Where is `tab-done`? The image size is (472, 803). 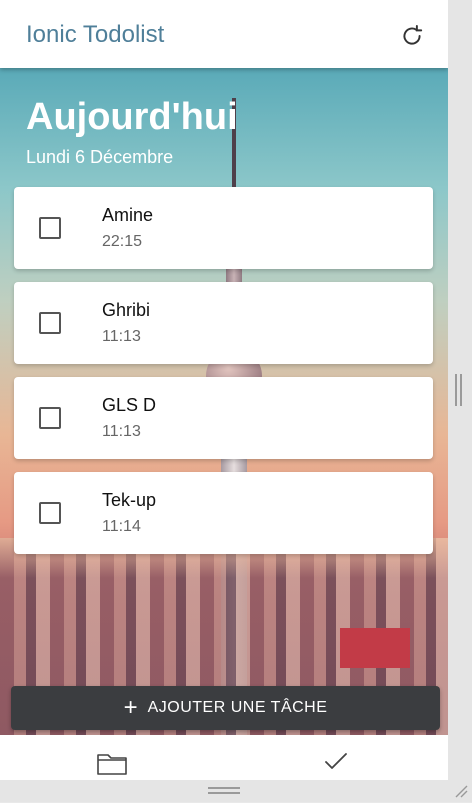
tab-done is located at coordinates (336, 761).